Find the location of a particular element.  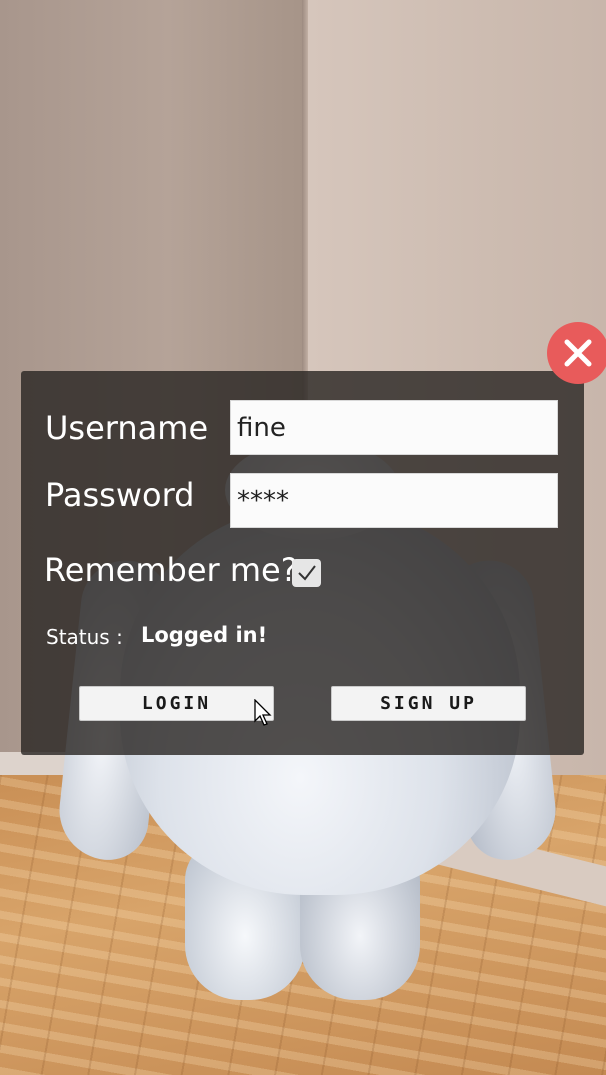

remember-me-label: Remember me? is located at coordinates (171, 570).